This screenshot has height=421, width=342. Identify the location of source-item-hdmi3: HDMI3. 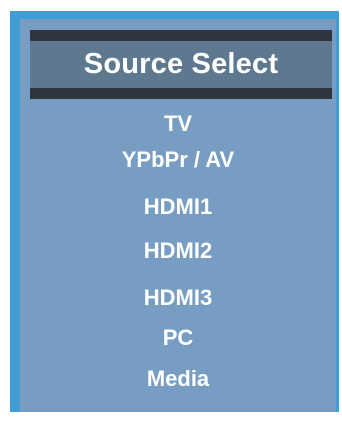
(178, 298).